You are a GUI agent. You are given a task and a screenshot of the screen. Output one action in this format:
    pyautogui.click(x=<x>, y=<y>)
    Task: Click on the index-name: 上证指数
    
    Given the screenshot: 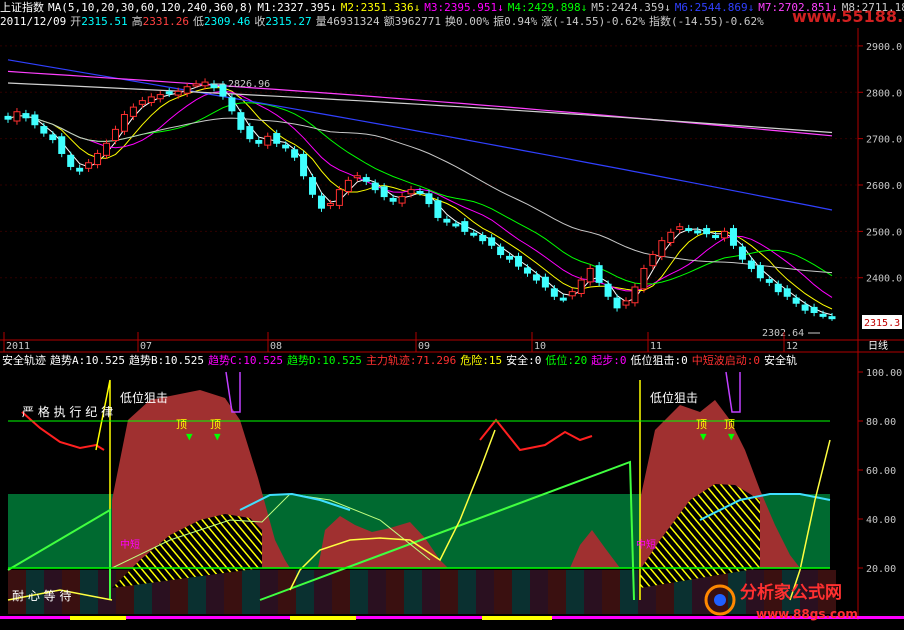 What is the action you would take?
    pyautogui.click(x=22, y=7)
    